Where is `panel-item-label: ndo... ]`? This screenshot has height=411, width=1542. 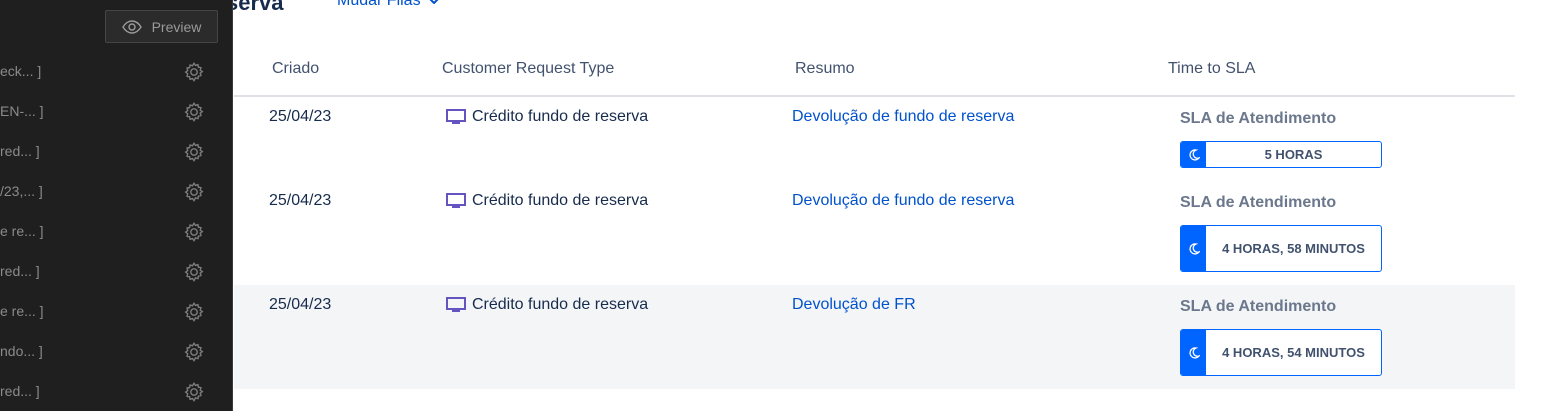
panel-item-label: ndo... ] is located at coordinates (21, 351).